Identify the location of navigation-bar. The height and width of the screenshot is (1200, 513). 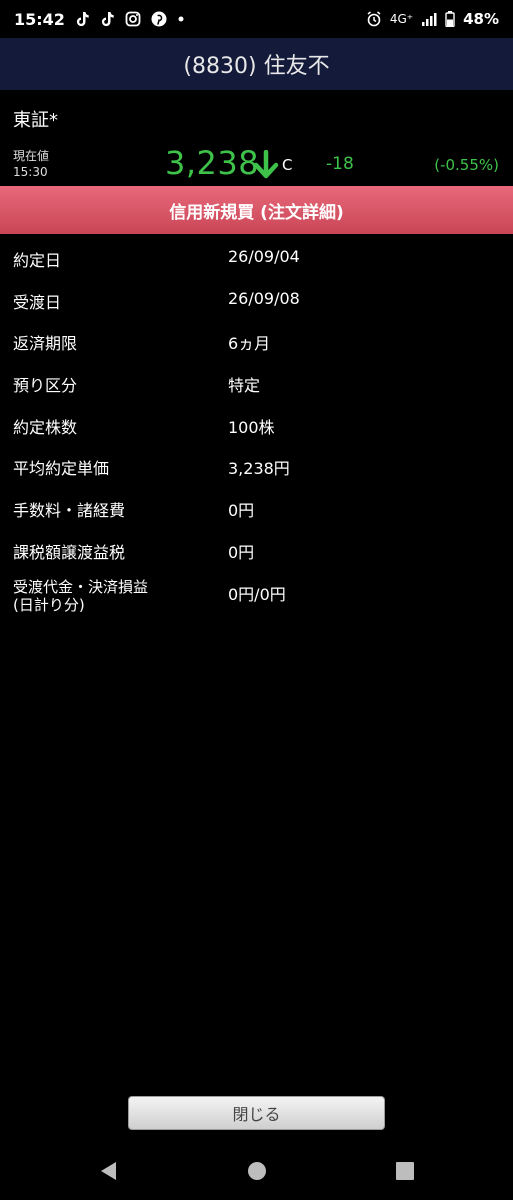
(256, 1172).